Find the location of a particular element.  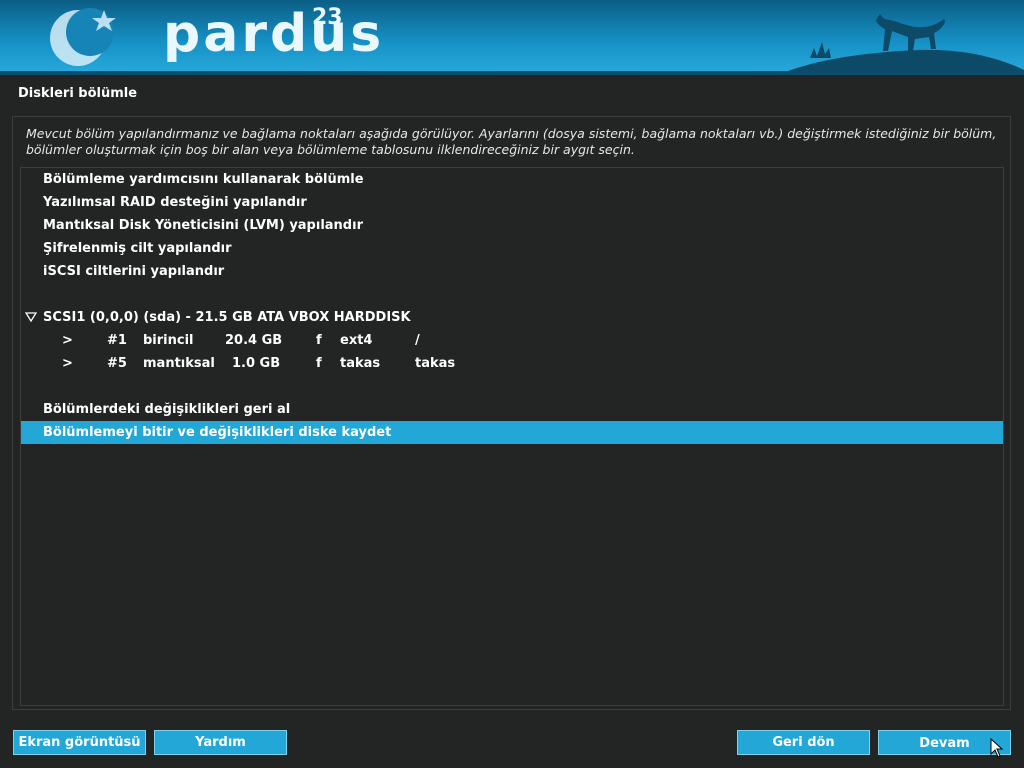

partition-type: birincil is located at coordinates (168, 340).